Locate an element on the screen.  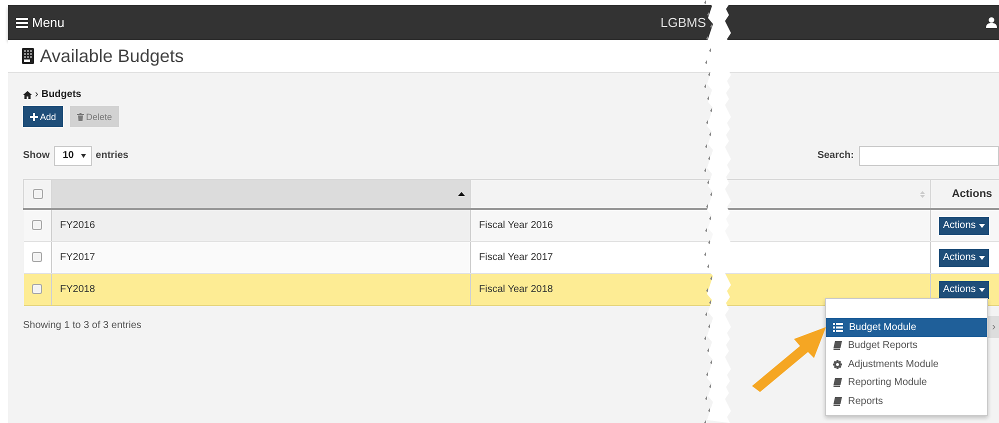
entries-select: 10 is located at coordinates (73, 156).